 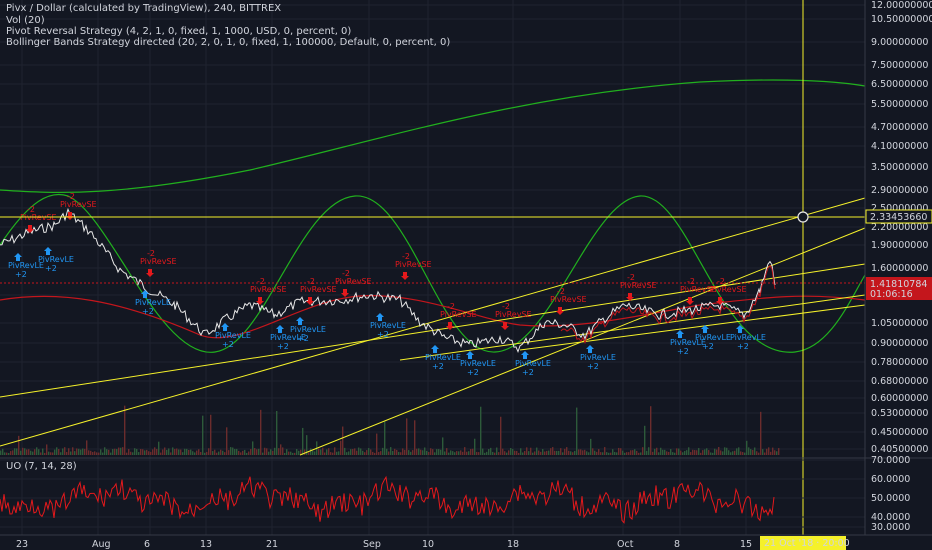 What do you see at coordinates (890, 494) in the screenshot?
I see `osc-axis: 70.000060.000050.000040.000030.0000` at bounding box center [890, 494].